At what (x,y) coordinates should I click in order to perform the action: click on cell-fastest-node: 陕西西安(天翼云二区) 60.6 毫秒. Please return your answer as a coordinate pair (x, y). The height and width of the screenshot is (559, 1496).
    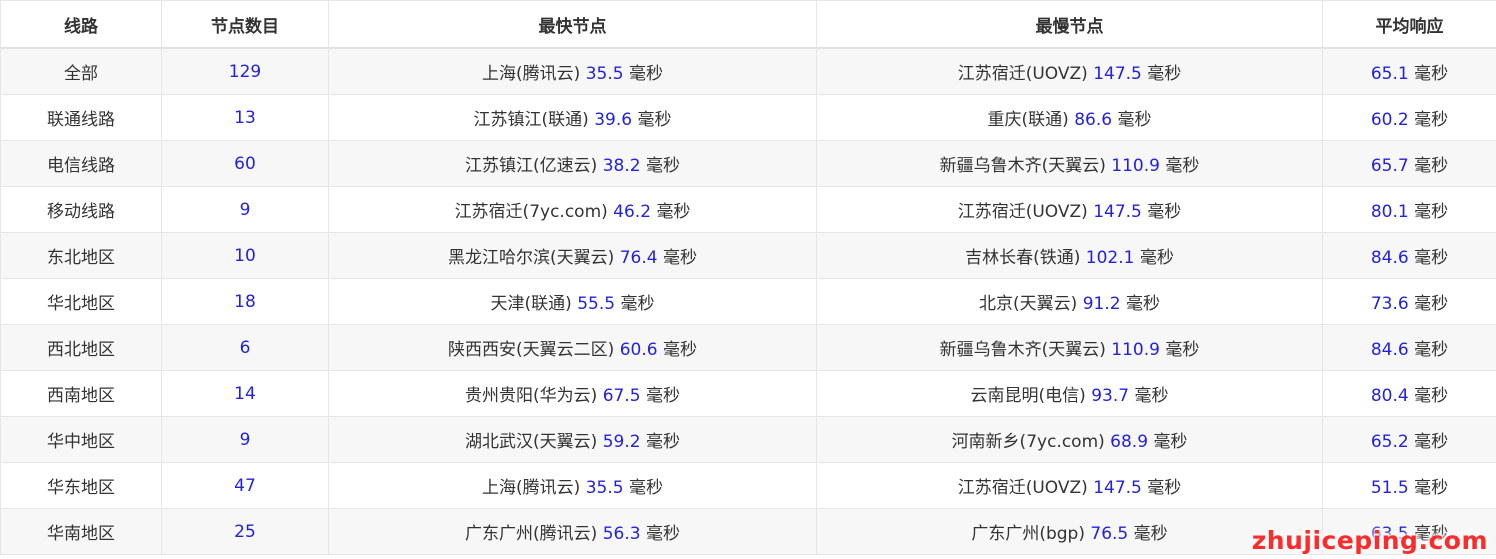
    Looking at the image, I should click on (572, 347).